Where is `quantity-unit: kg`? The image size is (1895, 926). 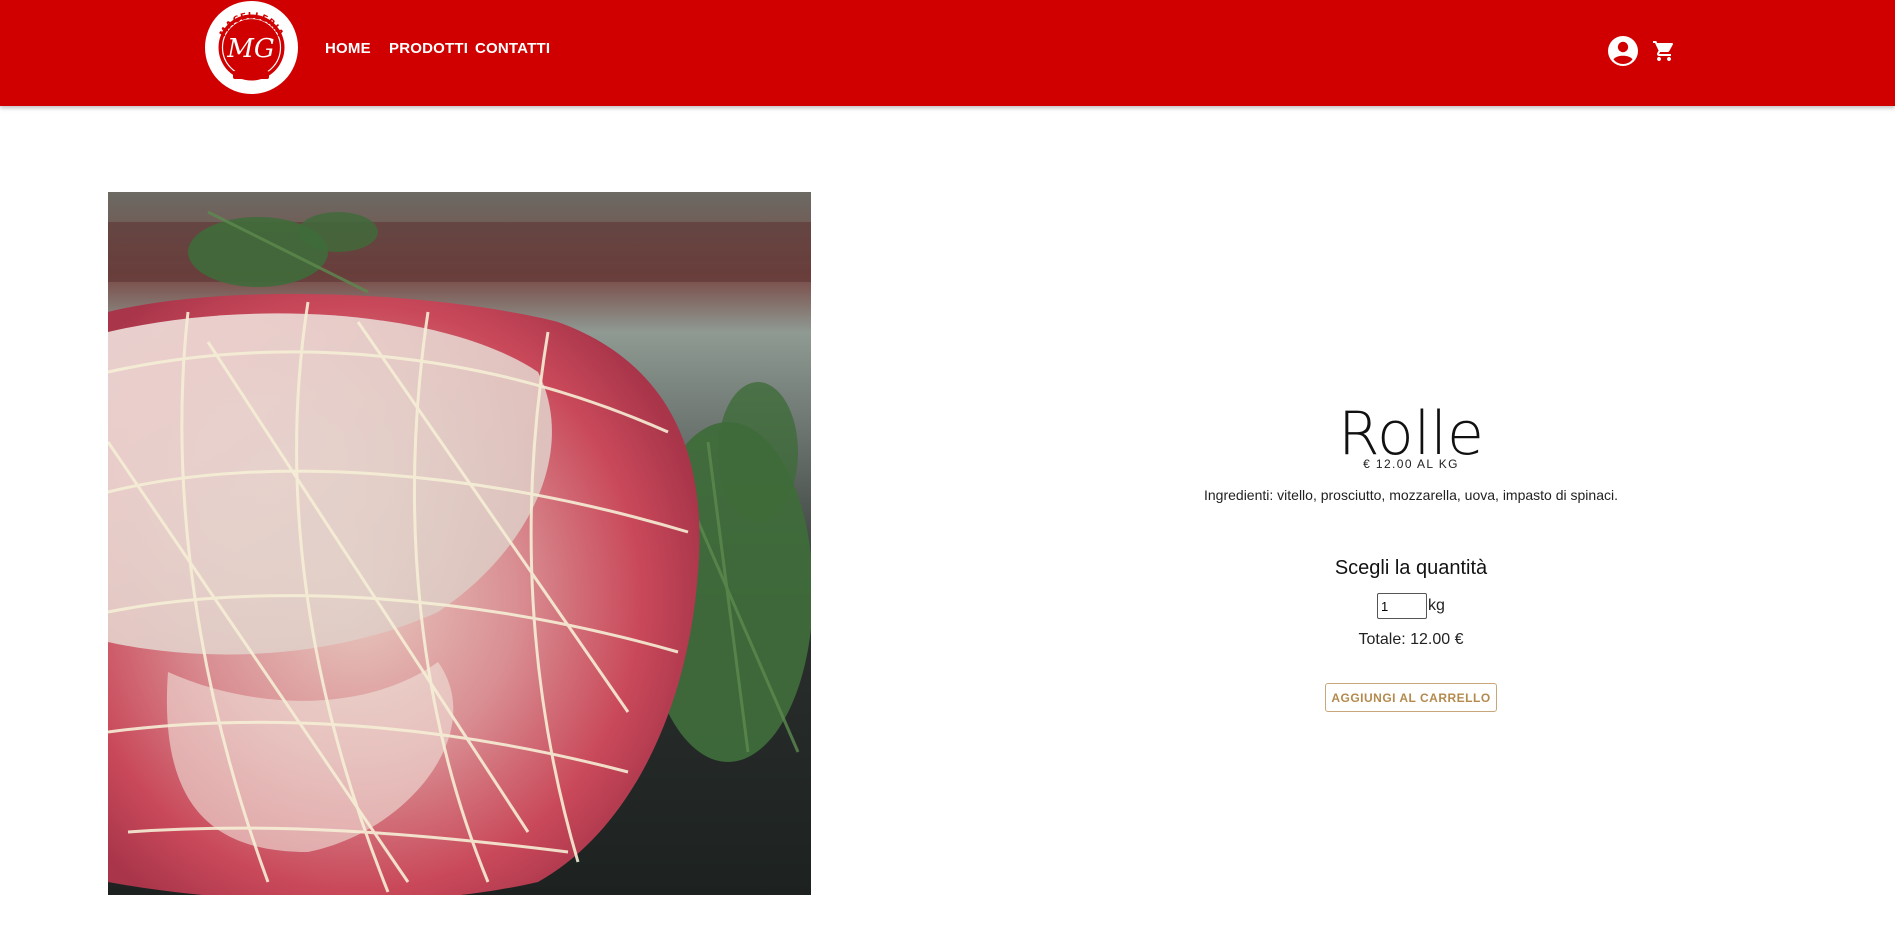
quantity-unit: kg is located at coordinates (1436, 605).